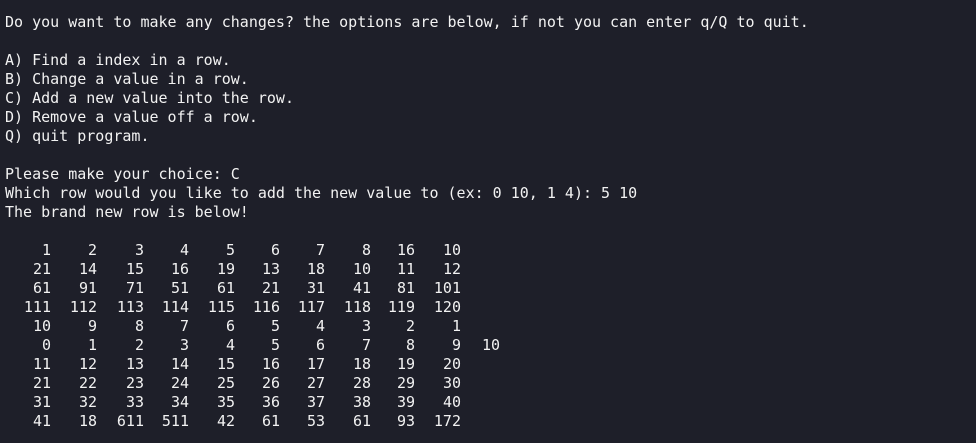  I want to click on grid-row: 61 91 71 51 61 21 31 41 81 101, so click(490, 288).